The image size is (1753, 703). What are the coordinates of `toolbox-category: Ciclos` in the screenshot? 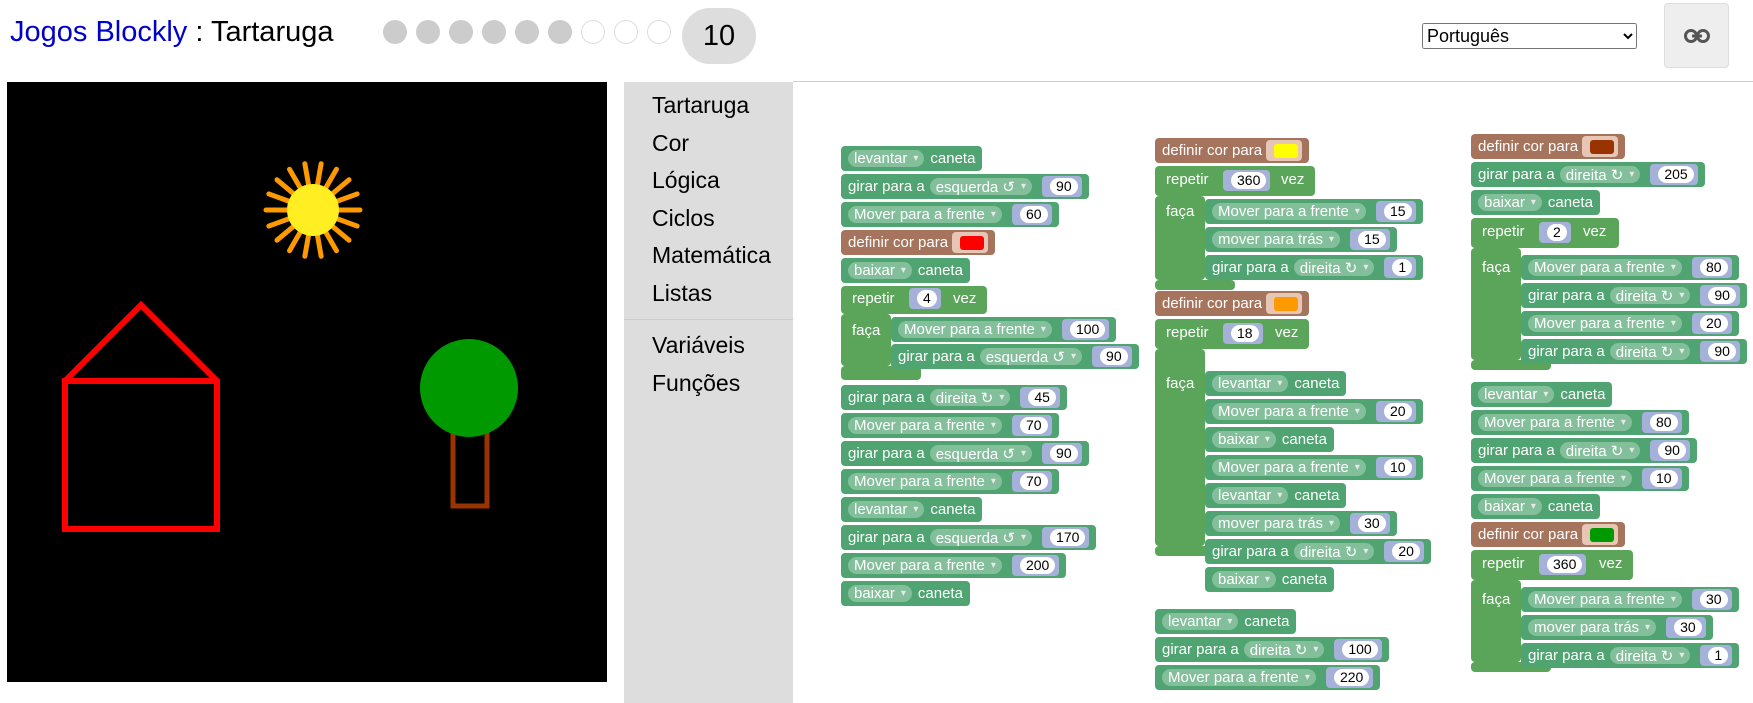 It's located at (683, 218).